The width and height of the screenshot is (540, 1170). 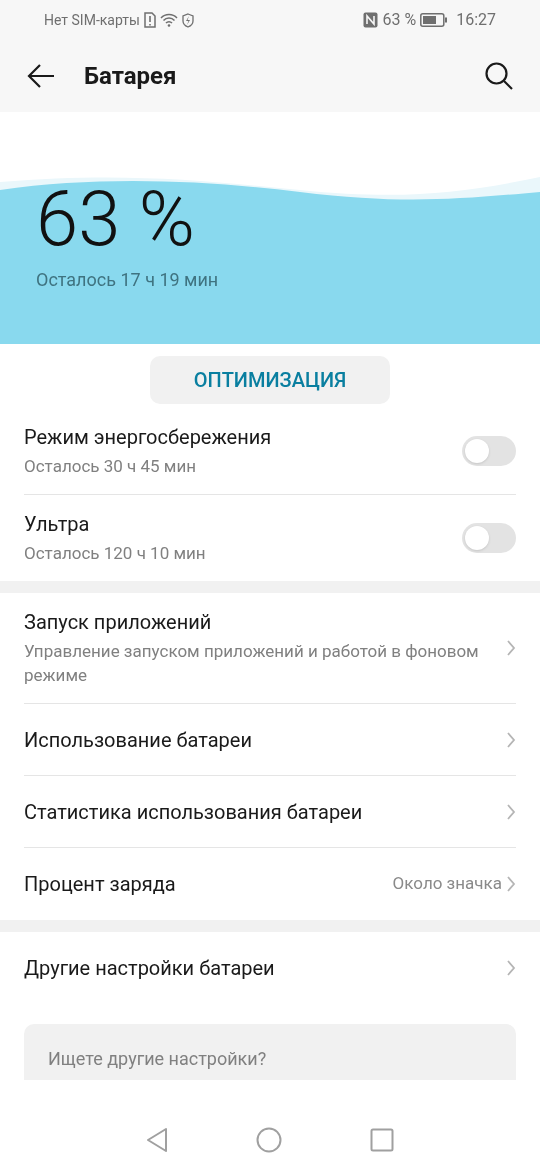 I want to click on back-arrow-icon, so click(x=41, y=76).